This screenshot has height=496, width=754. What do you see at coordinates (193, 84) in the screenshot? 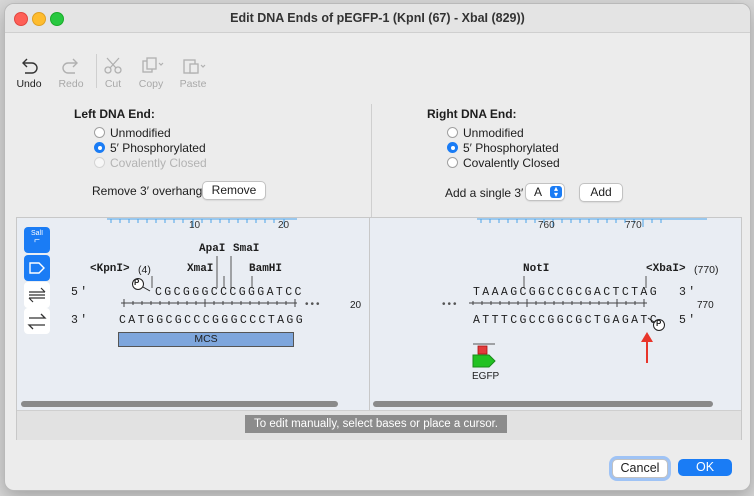
I see `paste-label: Paste` at bounding box center [193, 84].